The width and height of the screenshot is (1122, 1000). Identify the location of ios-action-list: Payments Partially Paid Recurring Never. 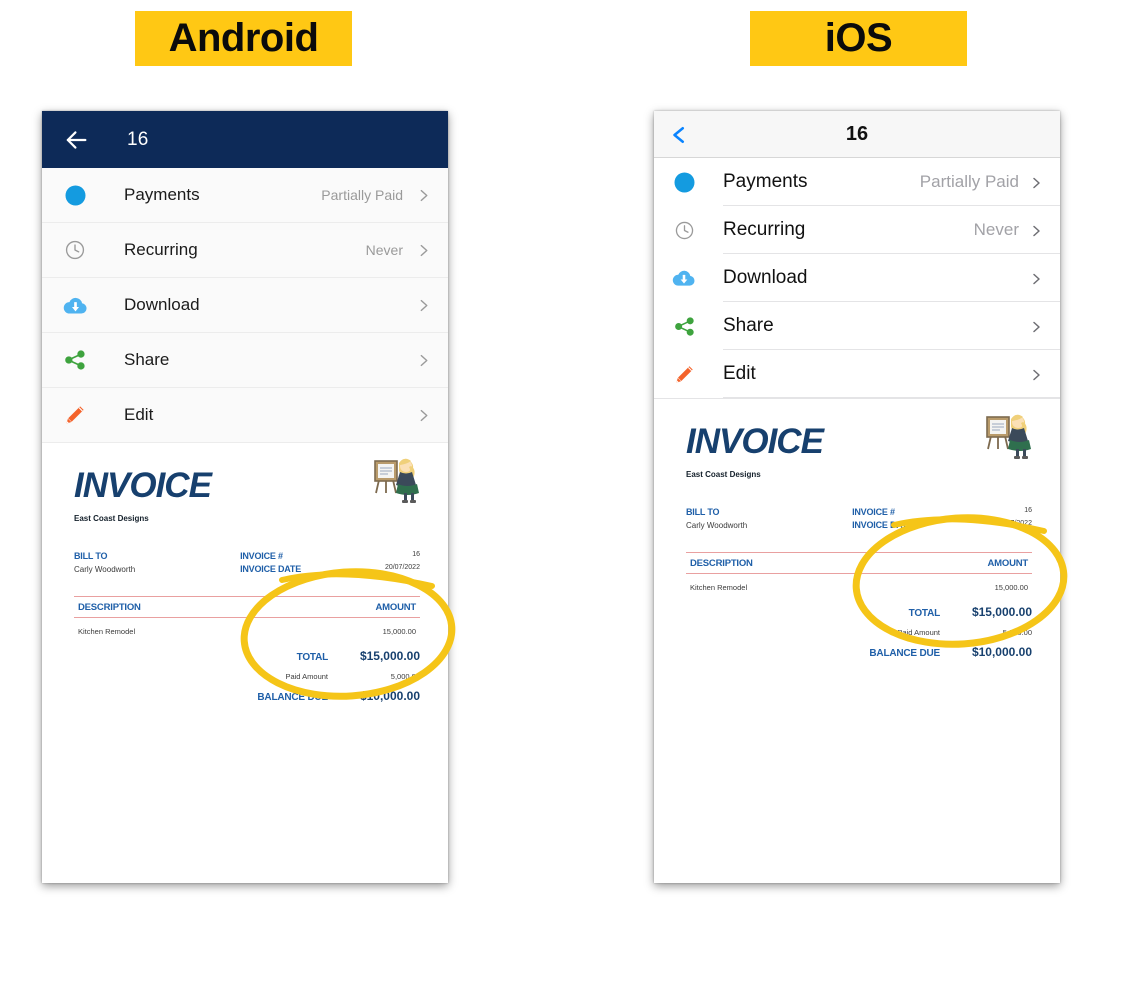
(857, 278).